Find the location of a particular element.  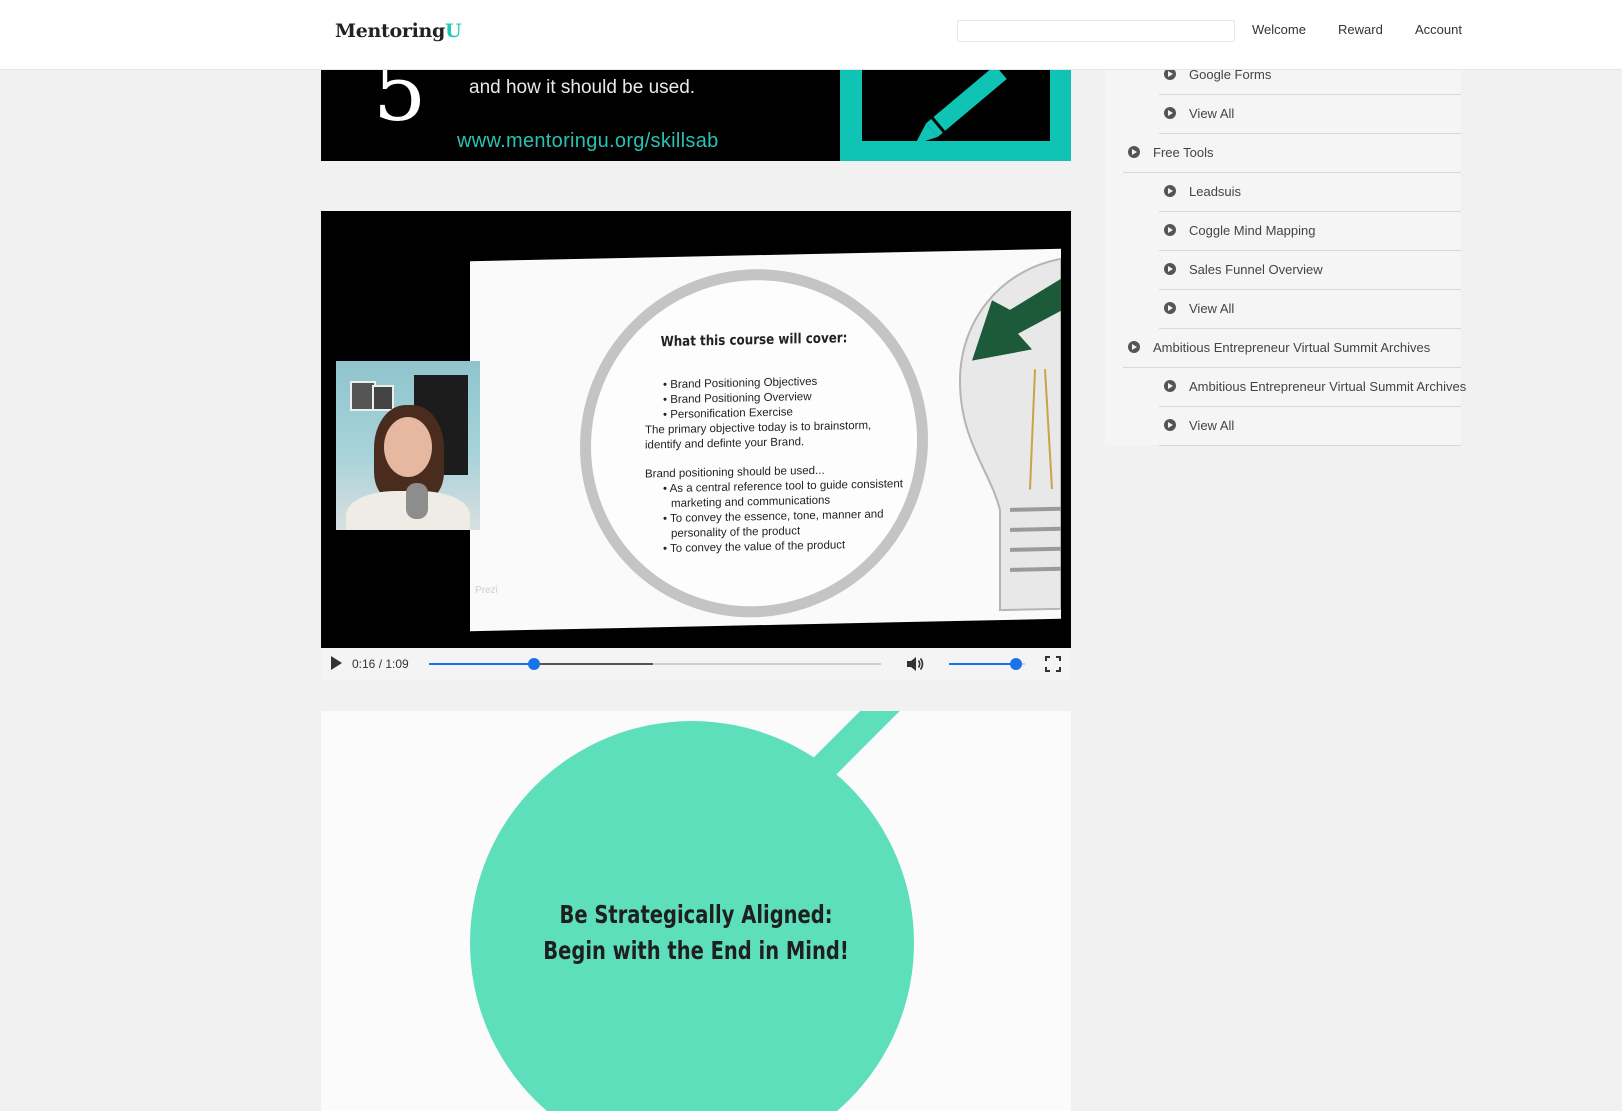

video-time: 0:16 / 1:09 is located at coordinates (380, 664).